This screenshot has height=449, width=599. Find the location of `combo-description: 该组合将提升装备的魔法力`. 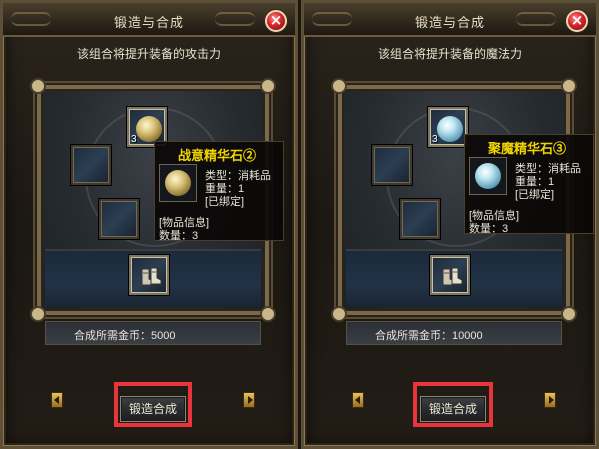

combo-description: 该组合将提升装备的魔法力 is located at coordinates (449, 54).